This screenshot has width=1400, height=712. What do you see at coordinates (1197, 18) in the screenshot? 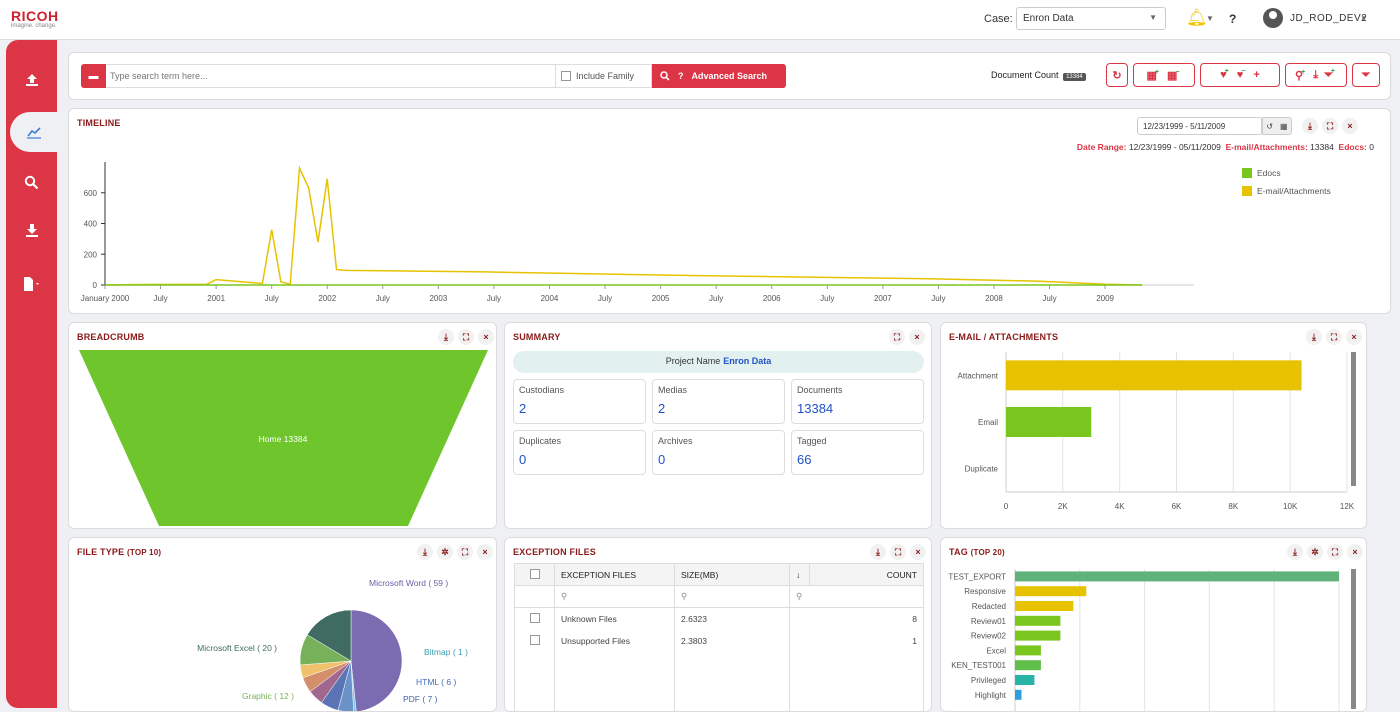
I see `bell-icon: 🔔︎` at bounding box center [1197, 18].